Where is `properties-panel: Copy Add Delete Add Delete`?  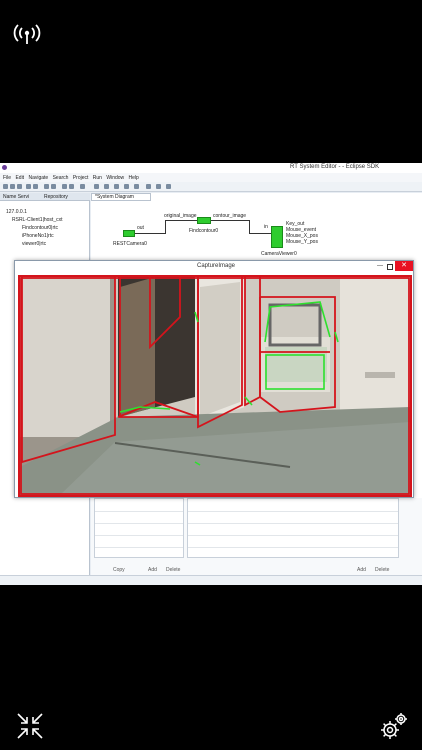 properties-panel: Copy Add Delete Add Delete is located at coordinates (256, 541).